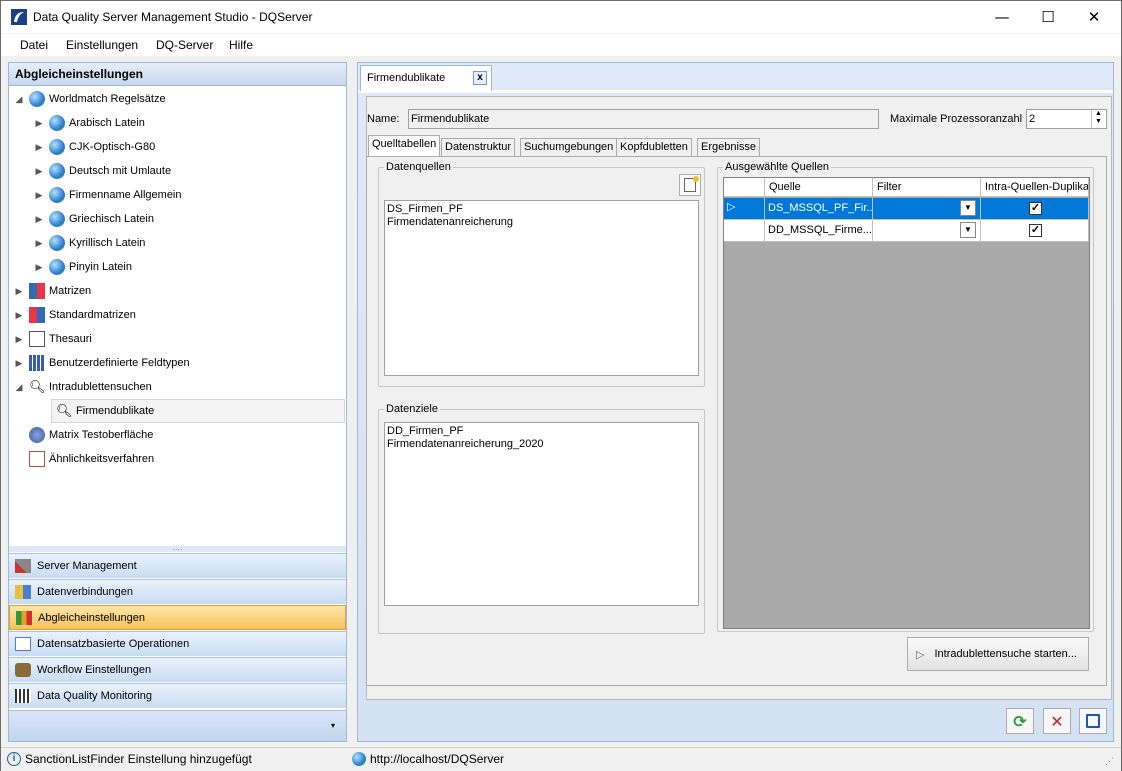  Describe the element at coordinates (541, 288) in the screenshot. I see `datenquellen-list: DS_Firmen_PF Firmendatenanreicherung` at that location.